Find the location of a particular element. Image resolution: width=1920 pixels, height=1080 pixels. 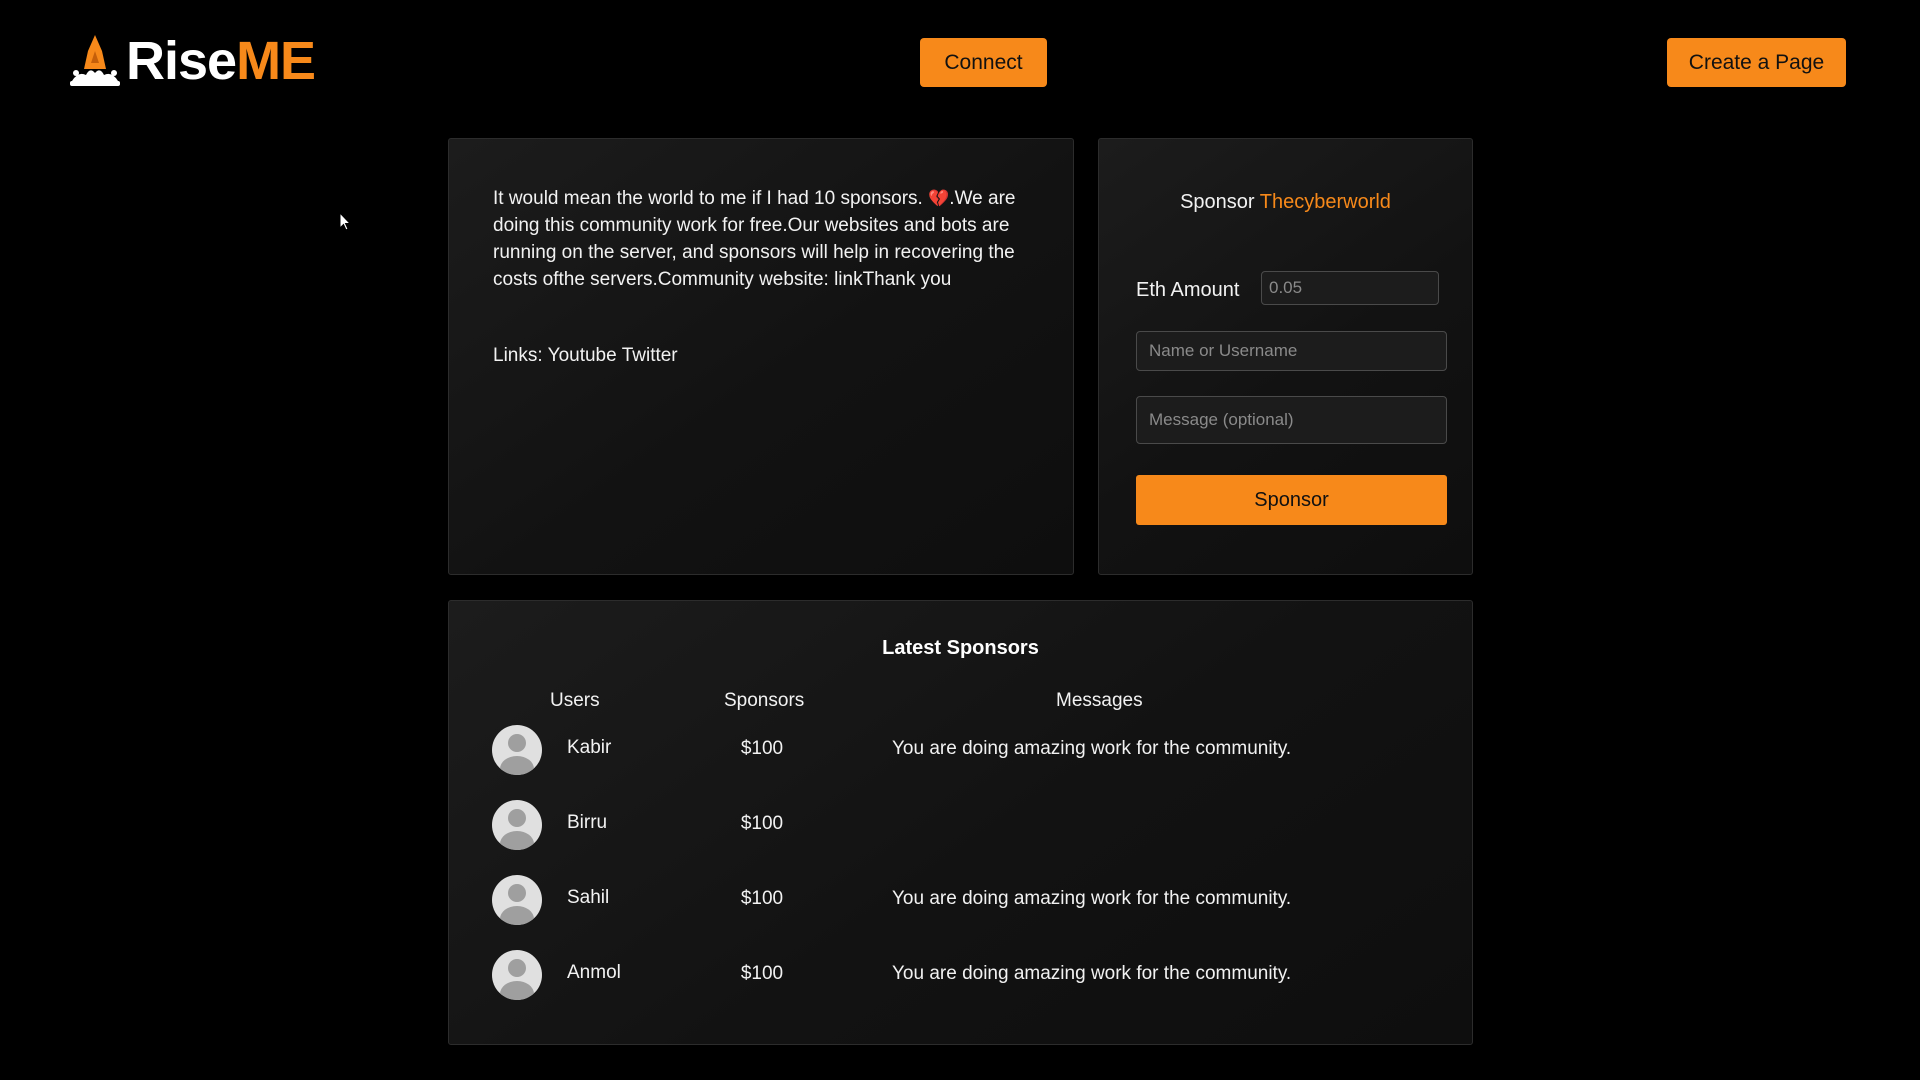

sponsor-user: Birru is located at coordinates (587, 822).